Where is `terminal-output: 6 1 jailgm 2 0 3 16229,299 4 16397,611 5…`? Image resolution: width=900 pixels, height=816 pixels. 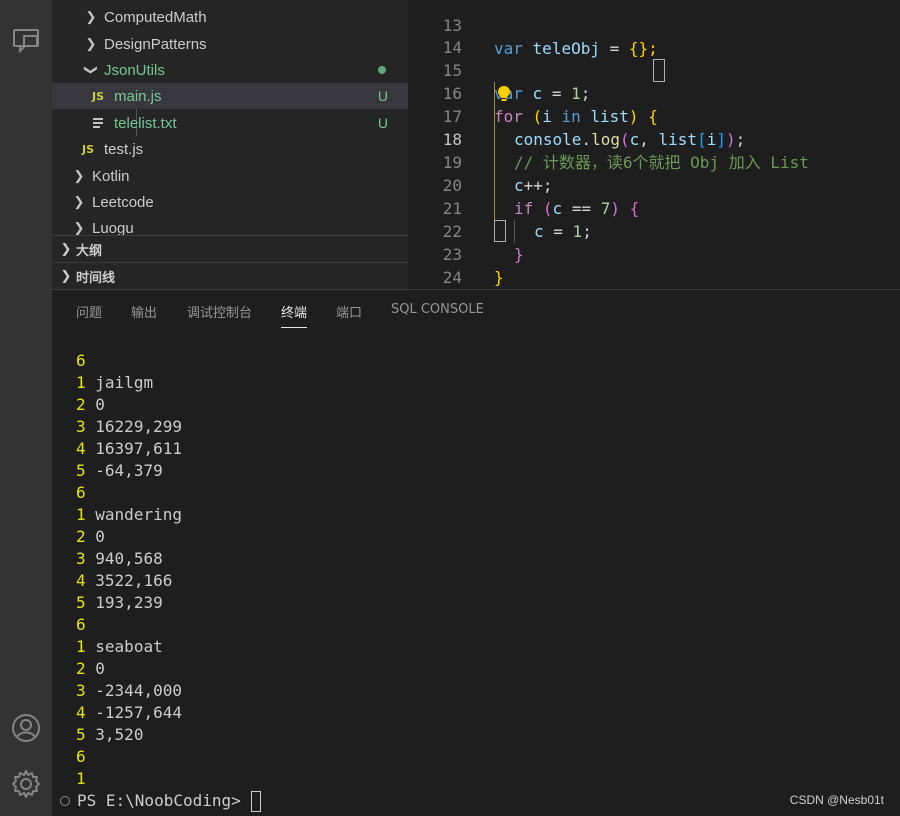
terminal-output: 6 1 jailgm 2 0 3 16229,299 4 16397,611 5… is located at coordinates (129, 570).